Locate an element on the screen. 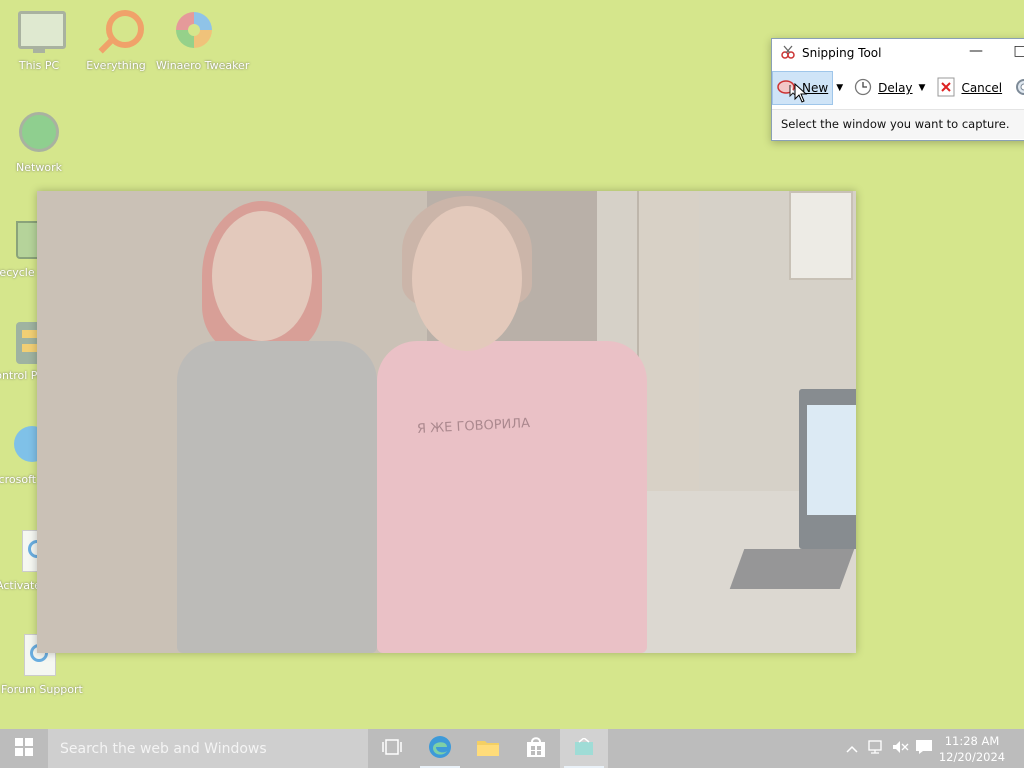 This screenshot has height=768, width=1024. volume-muted-icon is located at coordinates (900, 748).